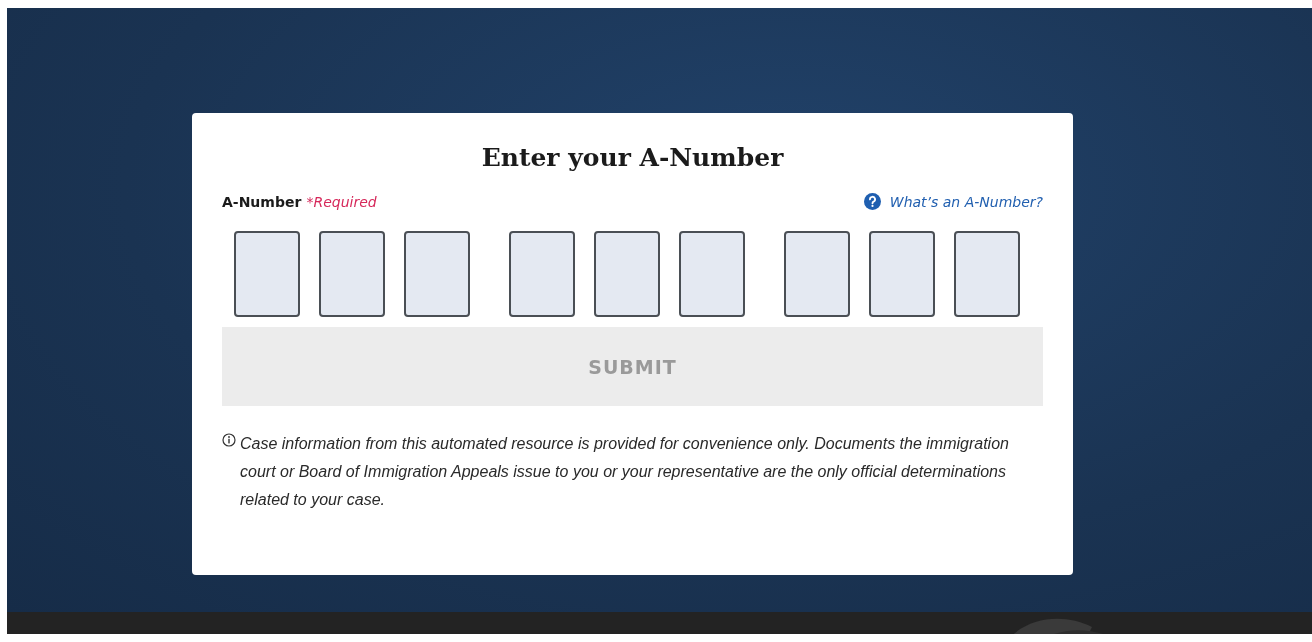  What do you see at coordinates (262, 202) in the screenshot?
I see `field-label: A-Number` at bounding box center [262, 202].